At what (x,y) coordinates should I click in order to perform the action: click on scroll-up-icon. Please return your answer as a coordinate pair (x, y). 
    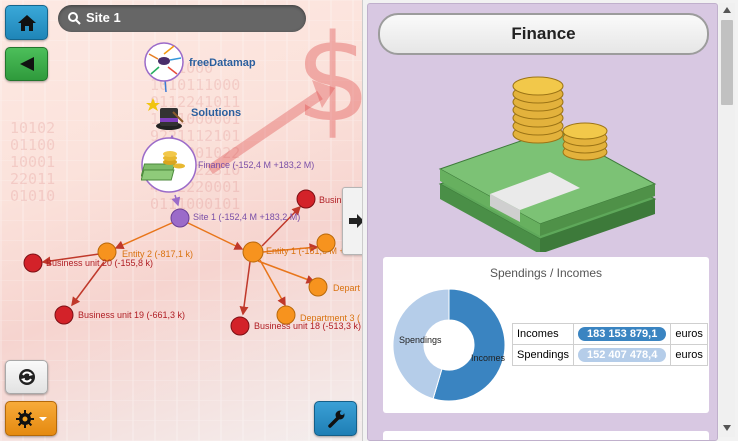
    Looking at the image, I should click on (727, 10).